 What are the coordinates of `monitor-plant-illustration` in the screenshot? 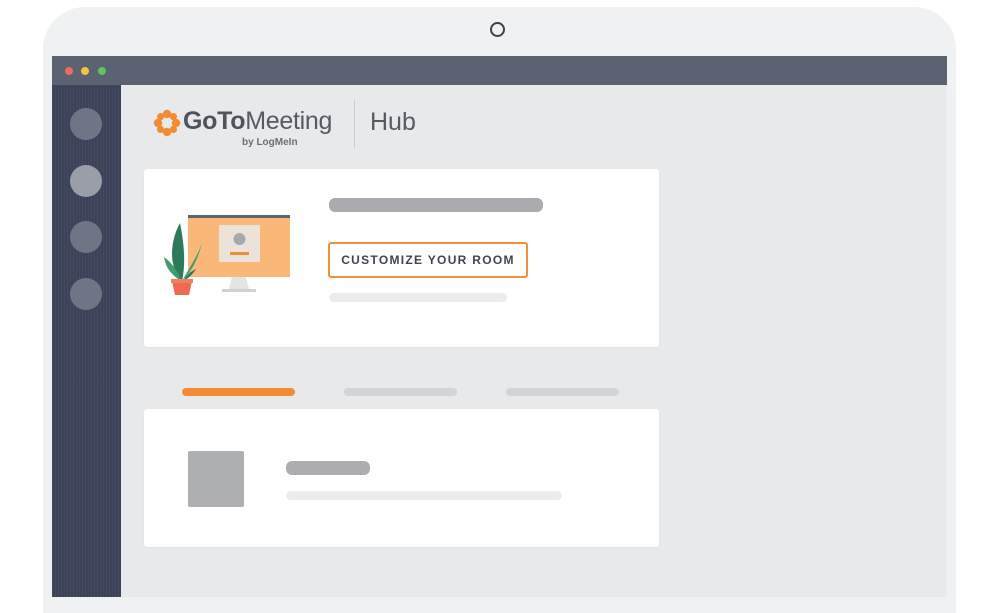 It's located at (227, 255).